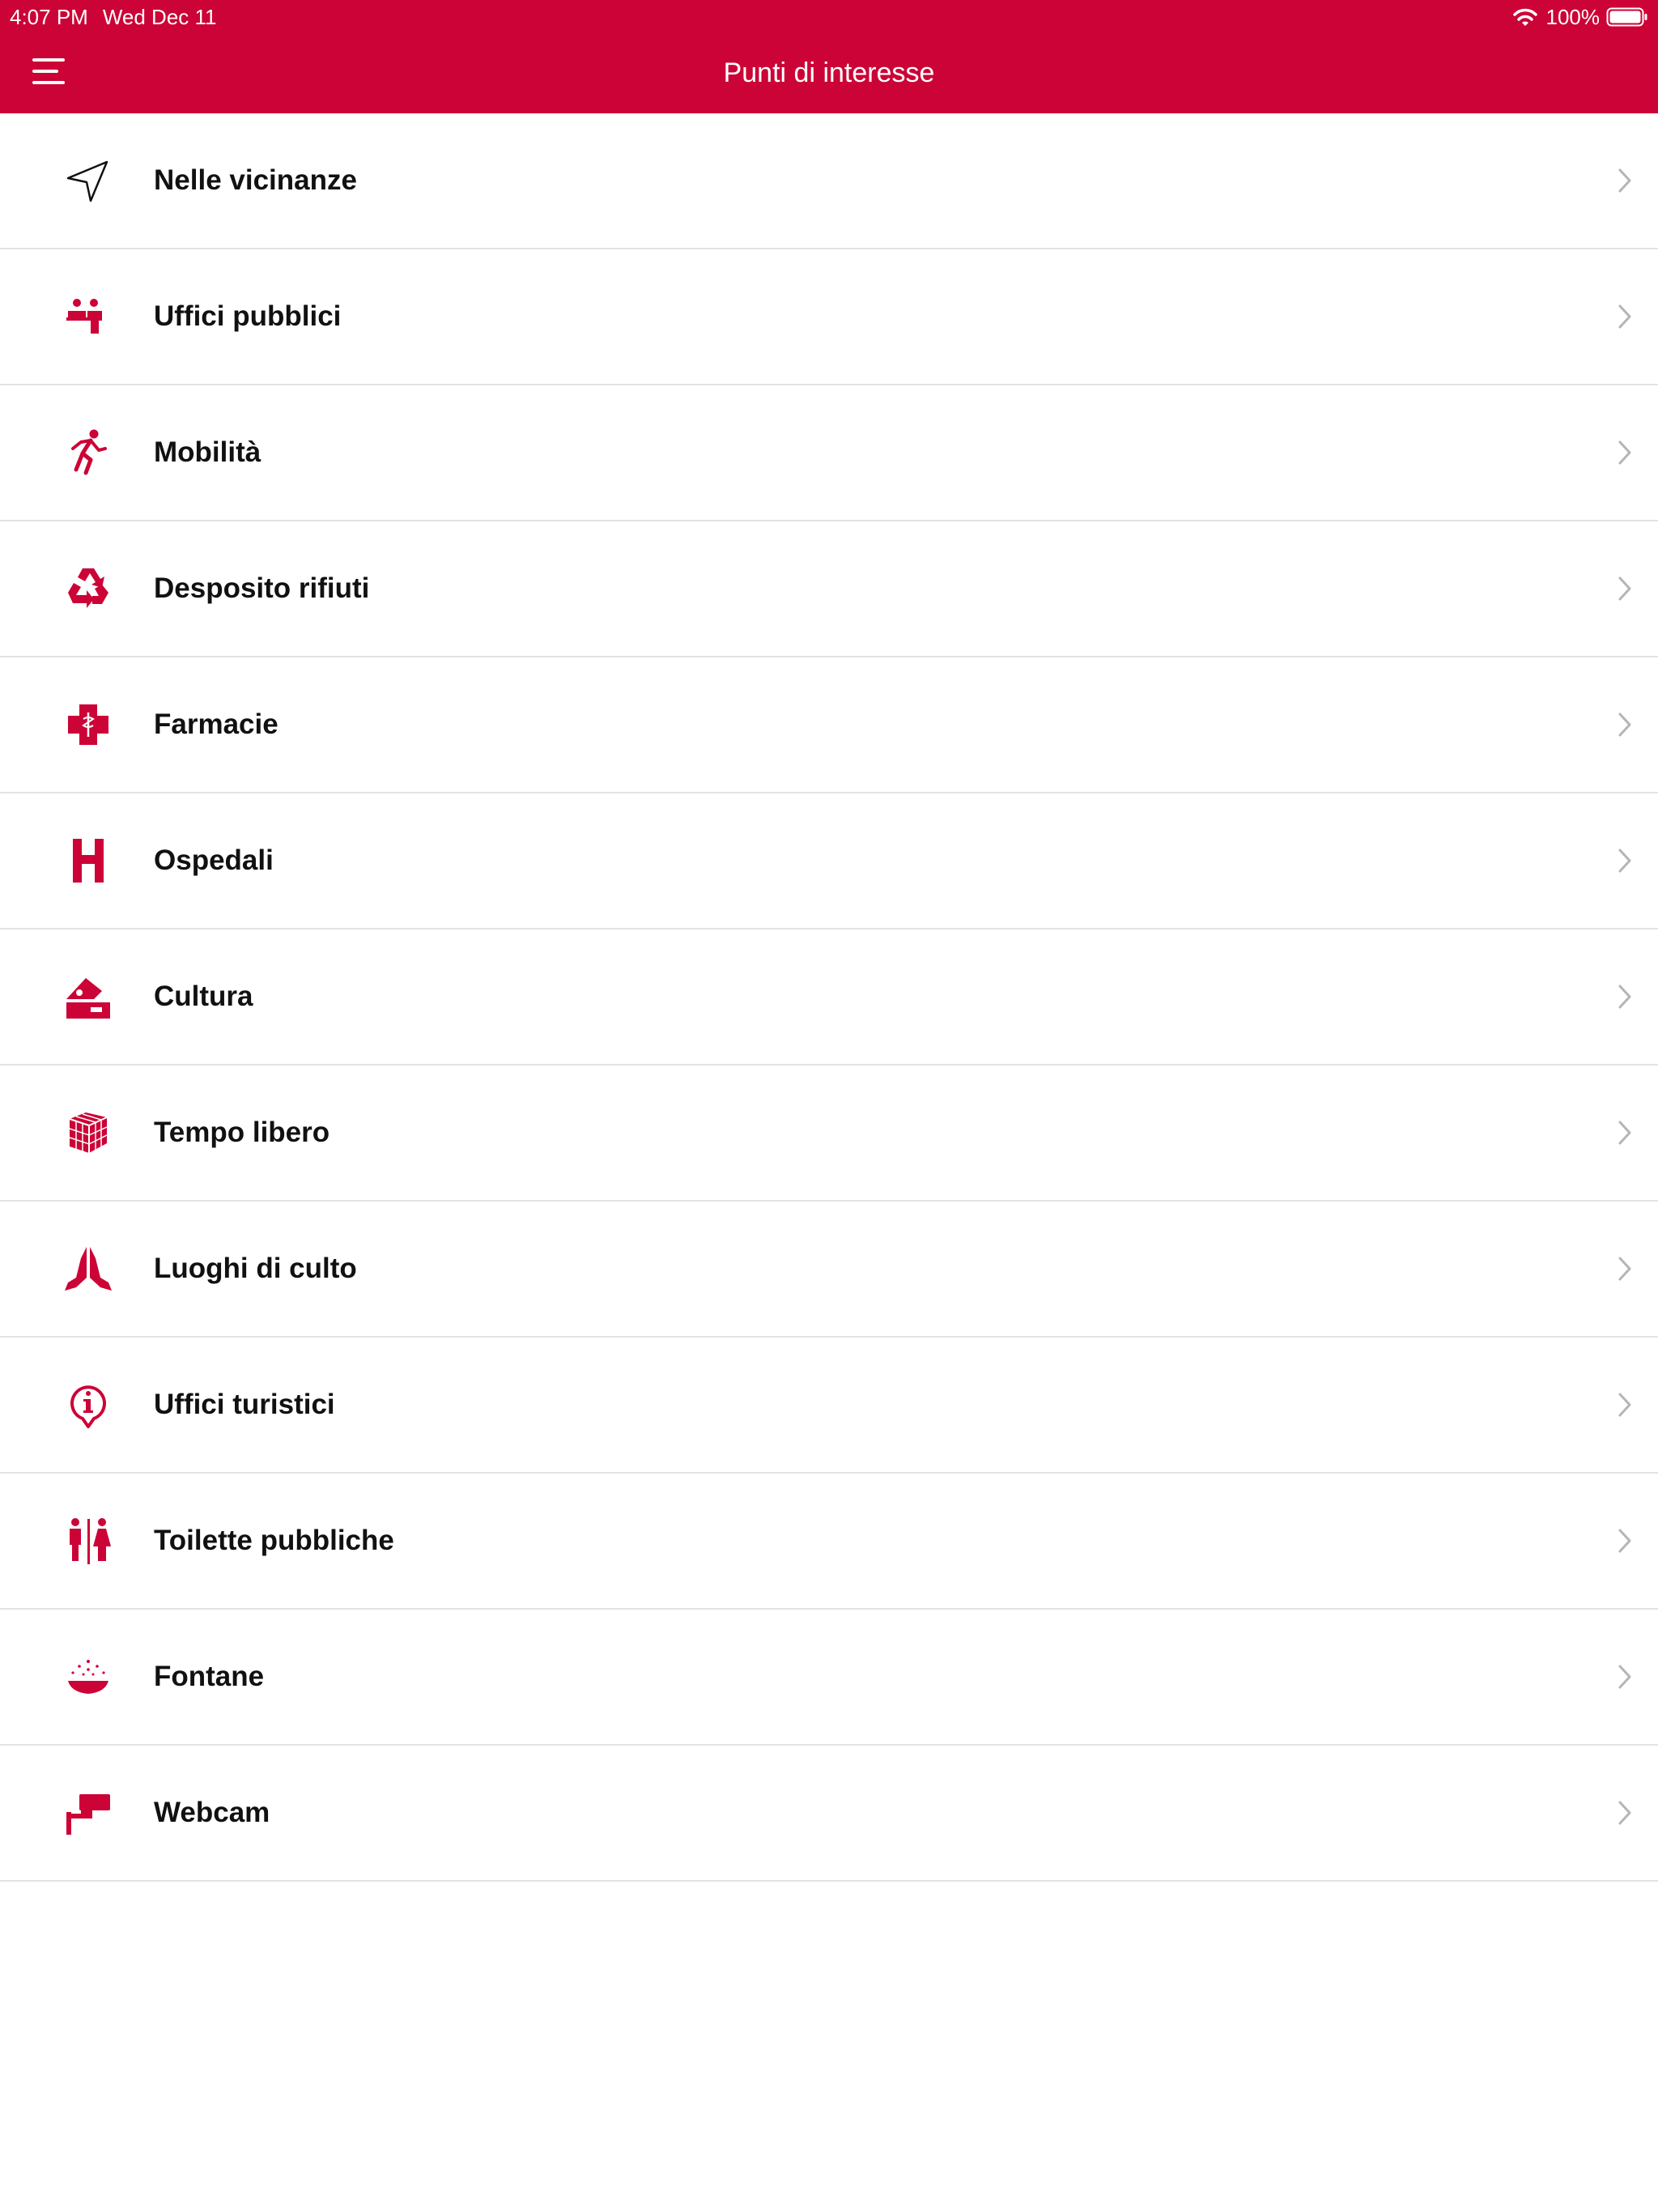 This screenshot has height=2212, width=1658. What do you see at coordinates (829, 1406) in the screenshot?
I see `list-item-uffici-turistici: Uffici turistici` at bounding box center [829, 1406].